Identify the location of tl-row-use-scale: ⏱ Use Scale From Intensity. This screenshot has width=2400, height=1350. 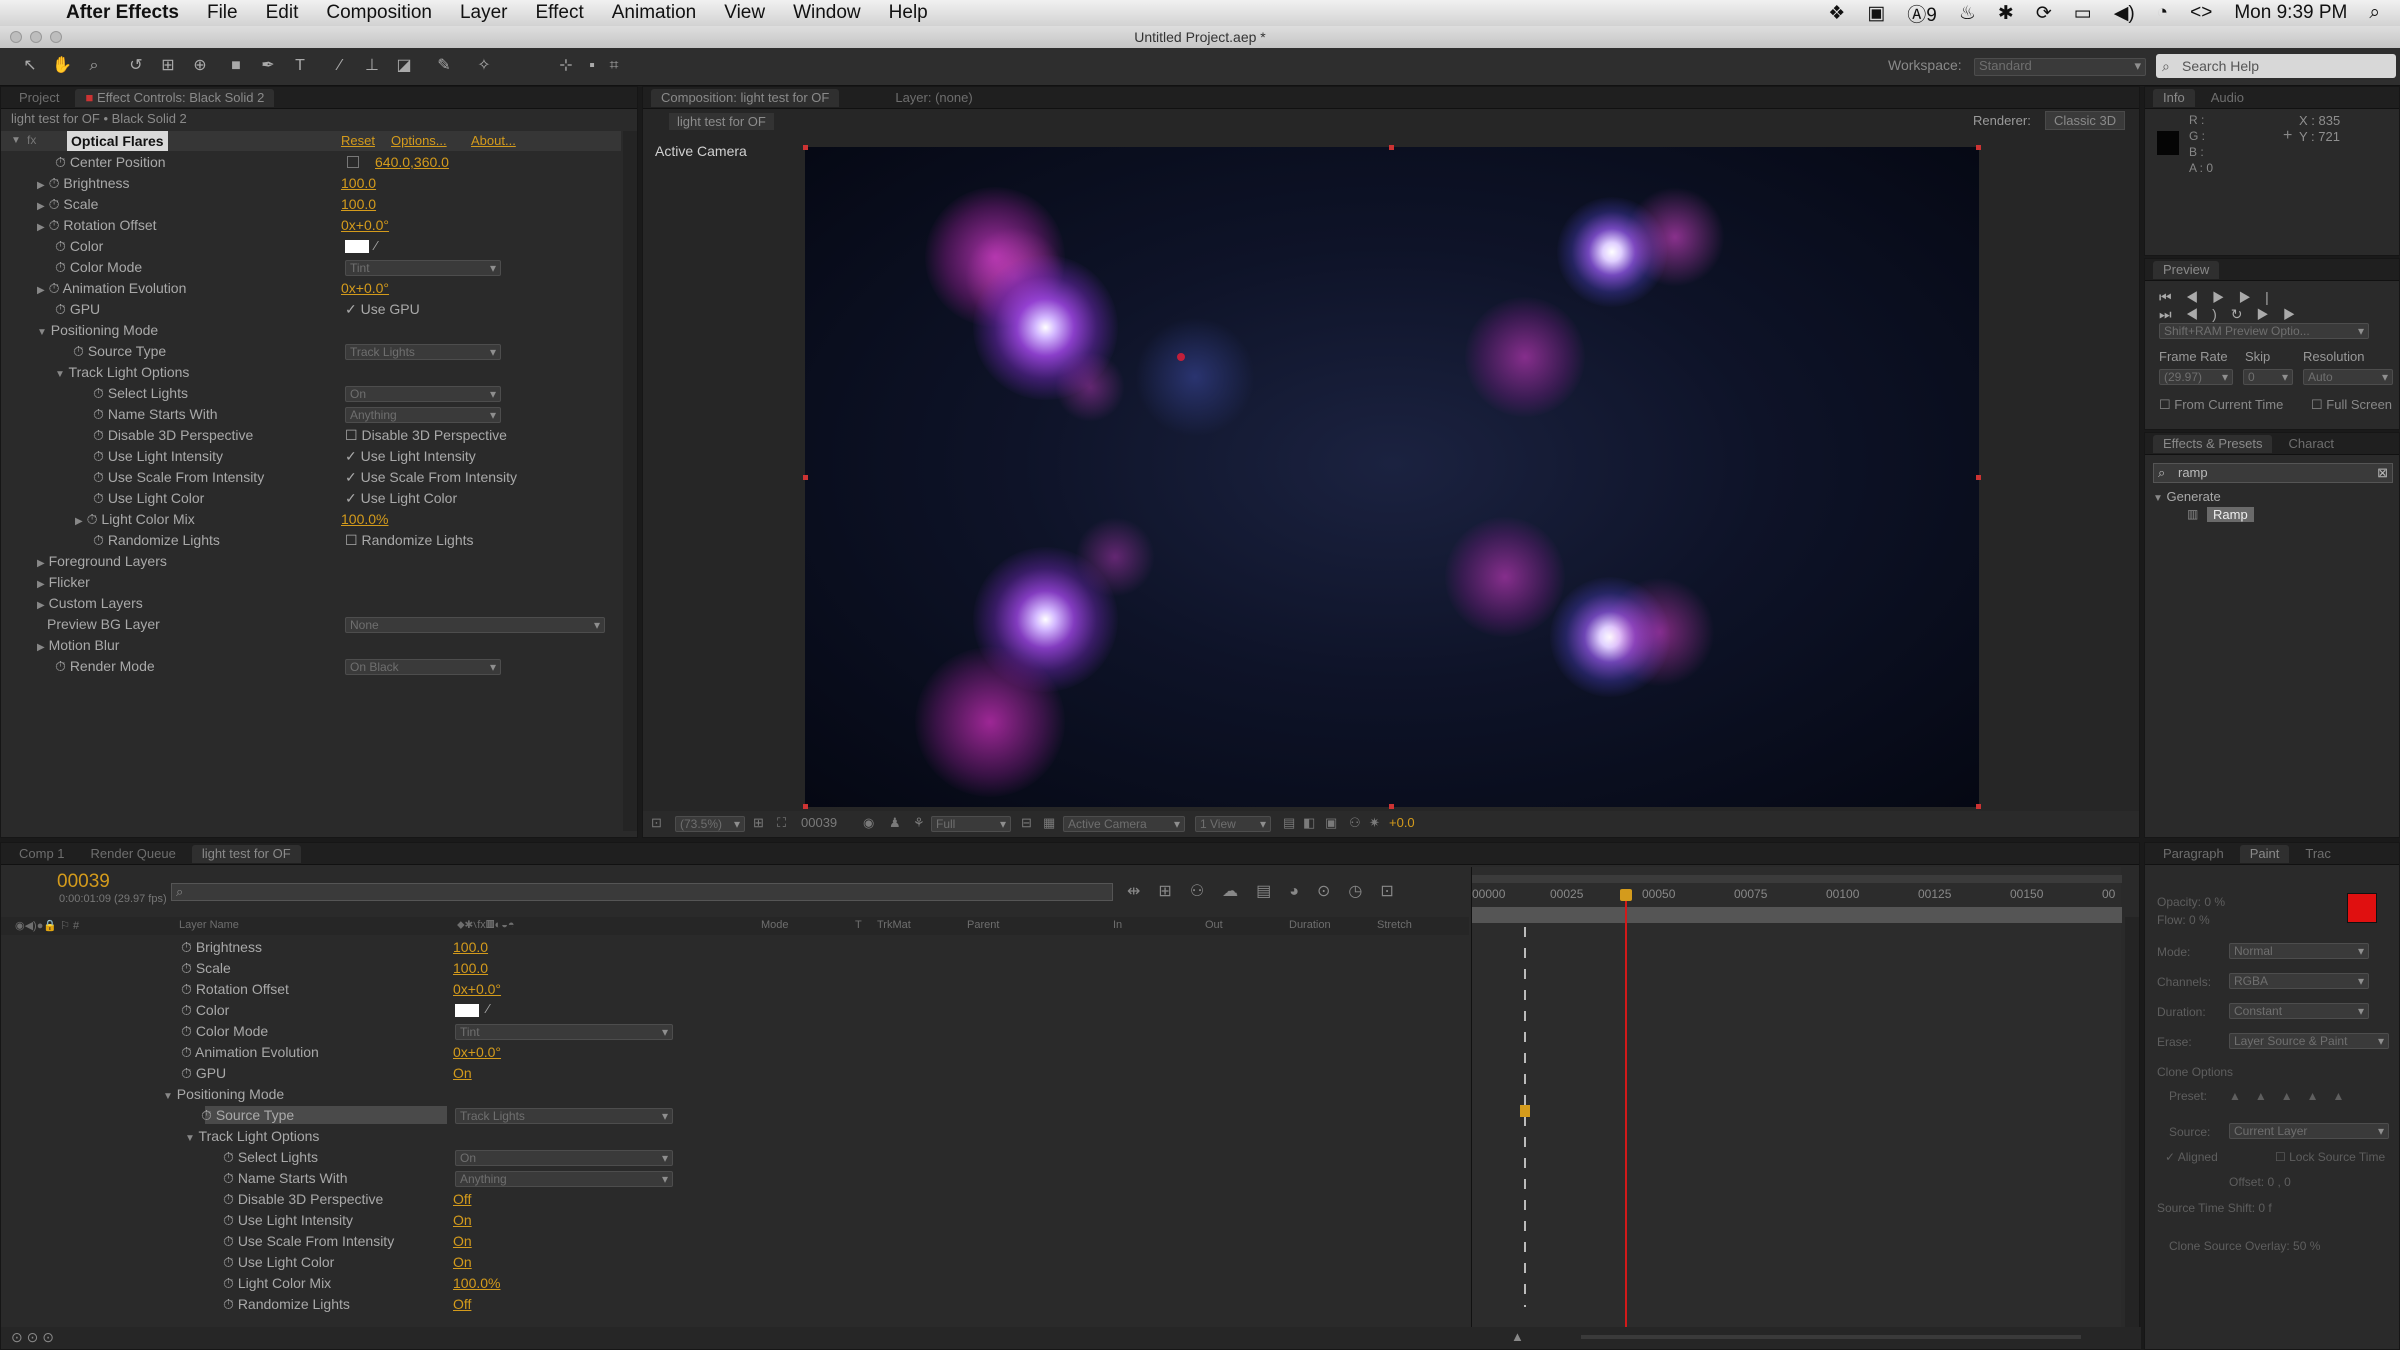
(308, 1241).